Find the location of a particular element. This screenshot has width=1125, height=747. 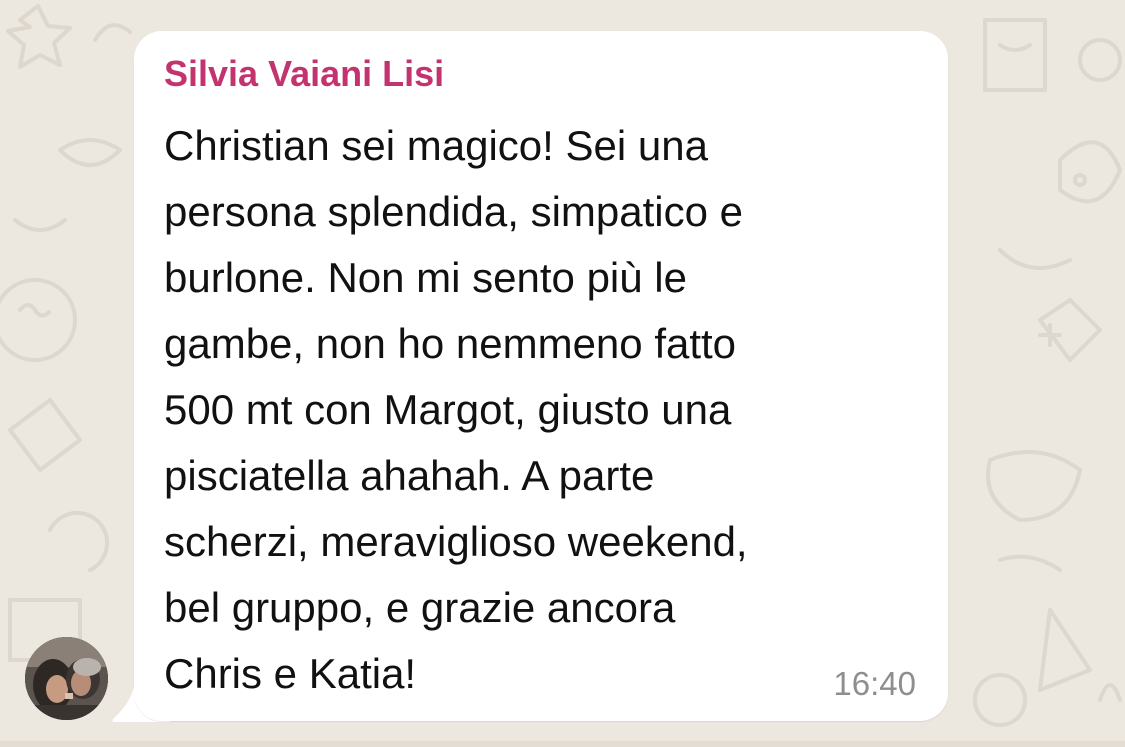

sender-avatar is located at coordinates (66, 678).